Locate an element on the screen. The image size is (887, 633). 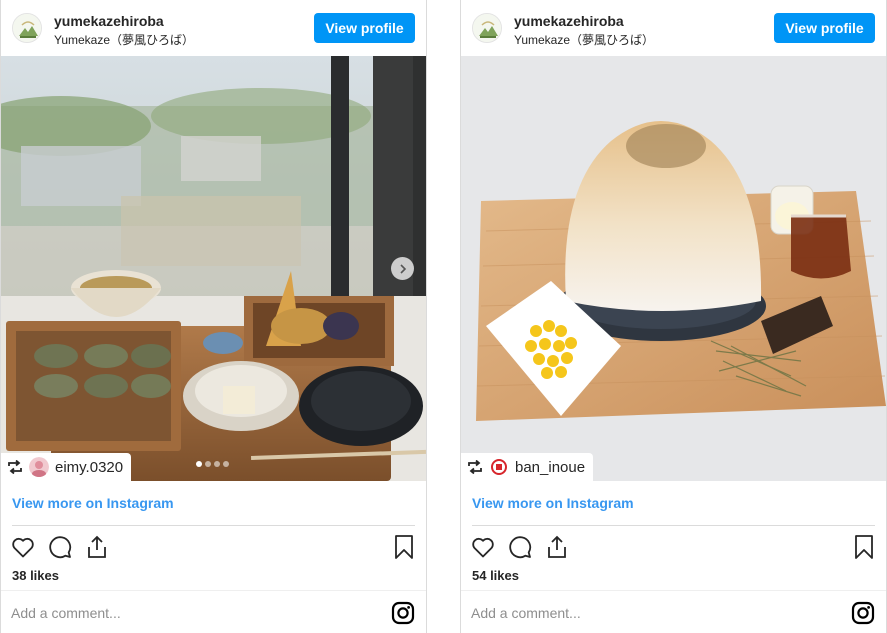
chevron-right-icon is located at coordinates (402, 268).